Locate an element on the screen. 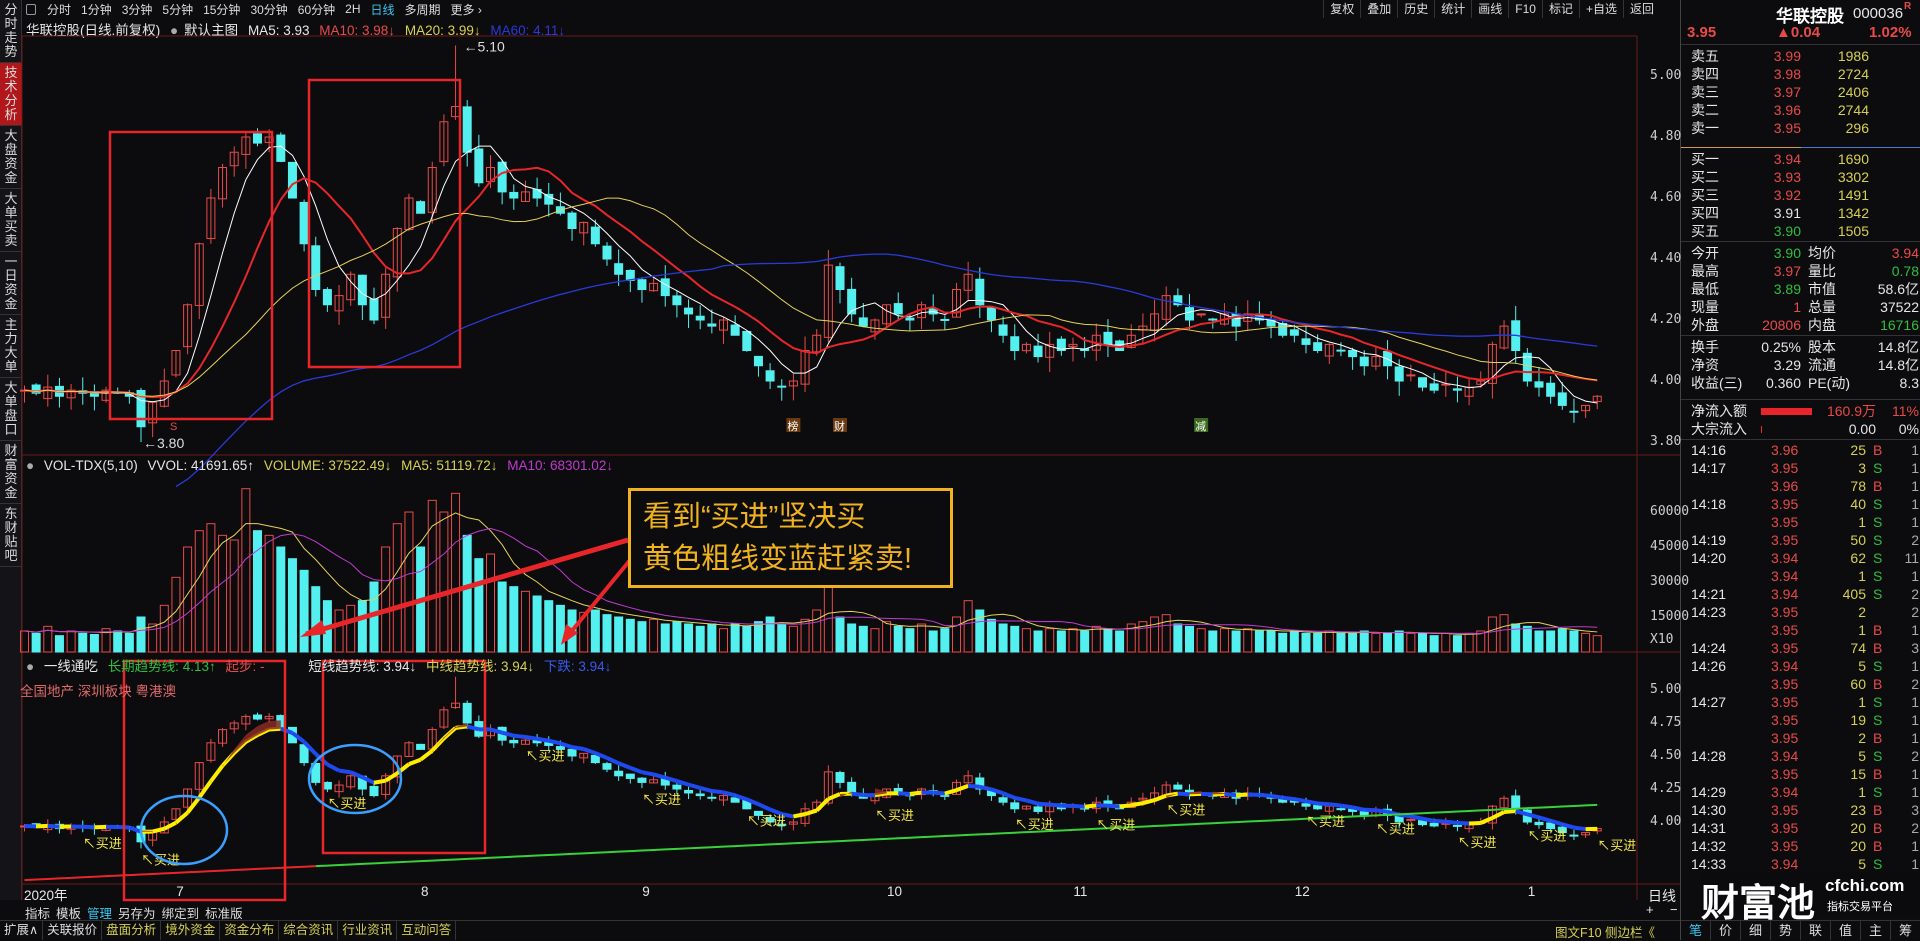 The height and width of the screenshot is (941, 1920). extension-tab: 综合资讯 is located at coordinates (308, 930).